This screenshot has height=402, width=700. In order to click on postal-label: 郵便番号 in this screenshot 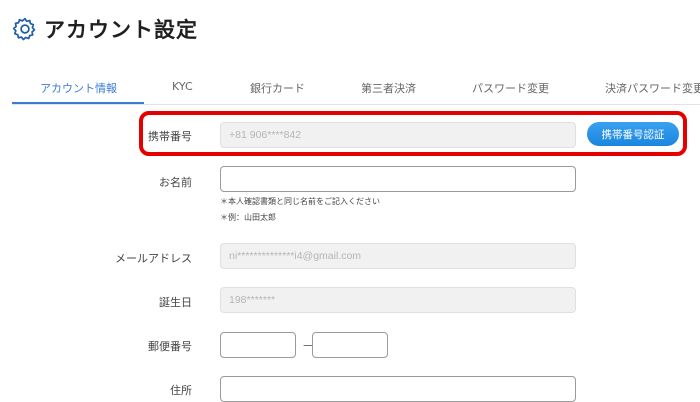, I will do `click(170, 346)`.